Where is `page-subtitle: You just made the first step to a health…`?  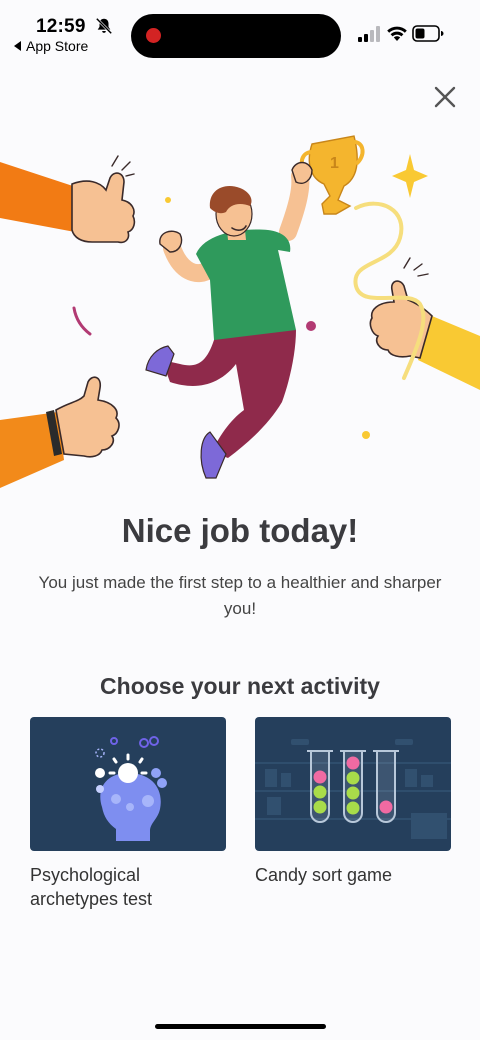
page-subtitle: You just made the first step to a health… is located at coordinates (240, 595).